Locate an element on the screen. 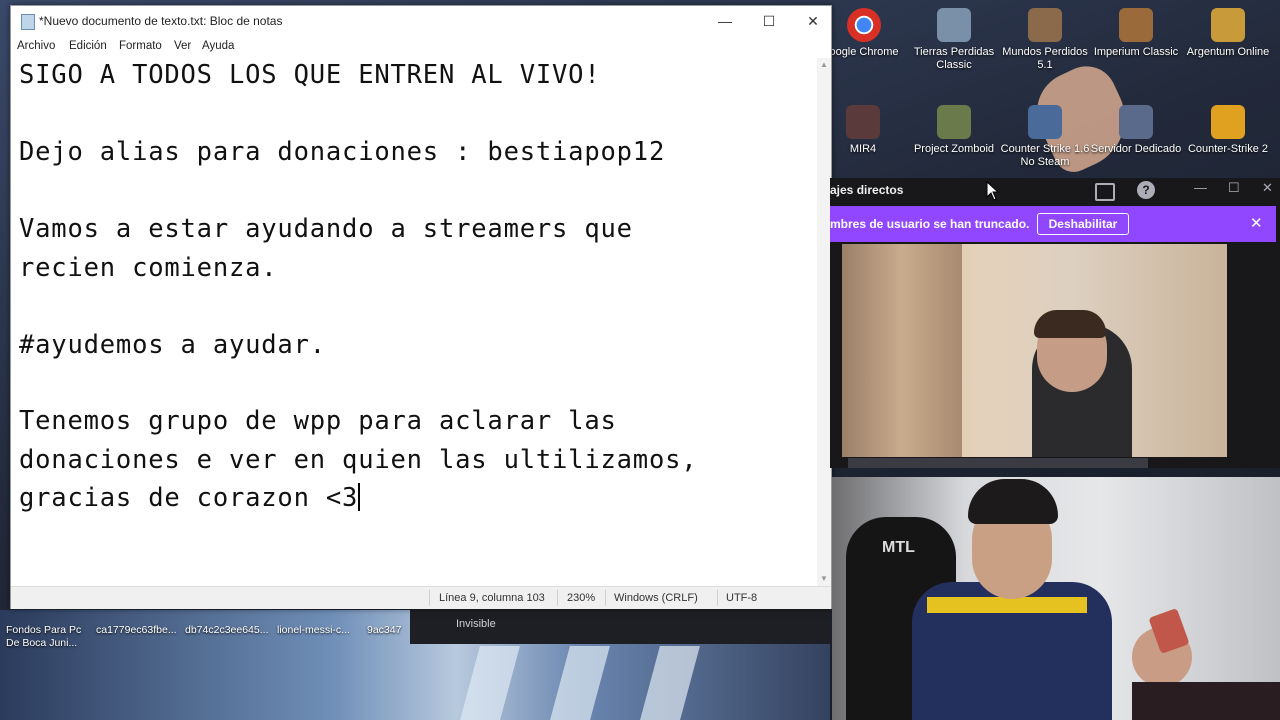 The height and width of the screenshot is (720, 1280). scroll-down-icon: ▼ is located at coordinates (824, 578).